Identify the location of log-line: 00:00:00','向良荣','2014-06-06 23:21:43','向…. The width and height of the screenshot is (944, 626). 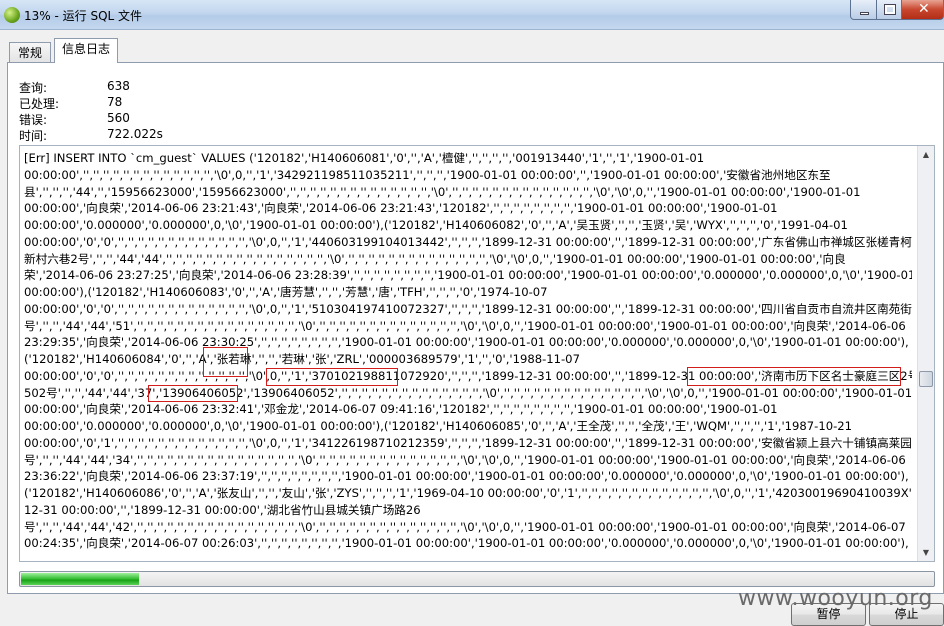
(401, 208).